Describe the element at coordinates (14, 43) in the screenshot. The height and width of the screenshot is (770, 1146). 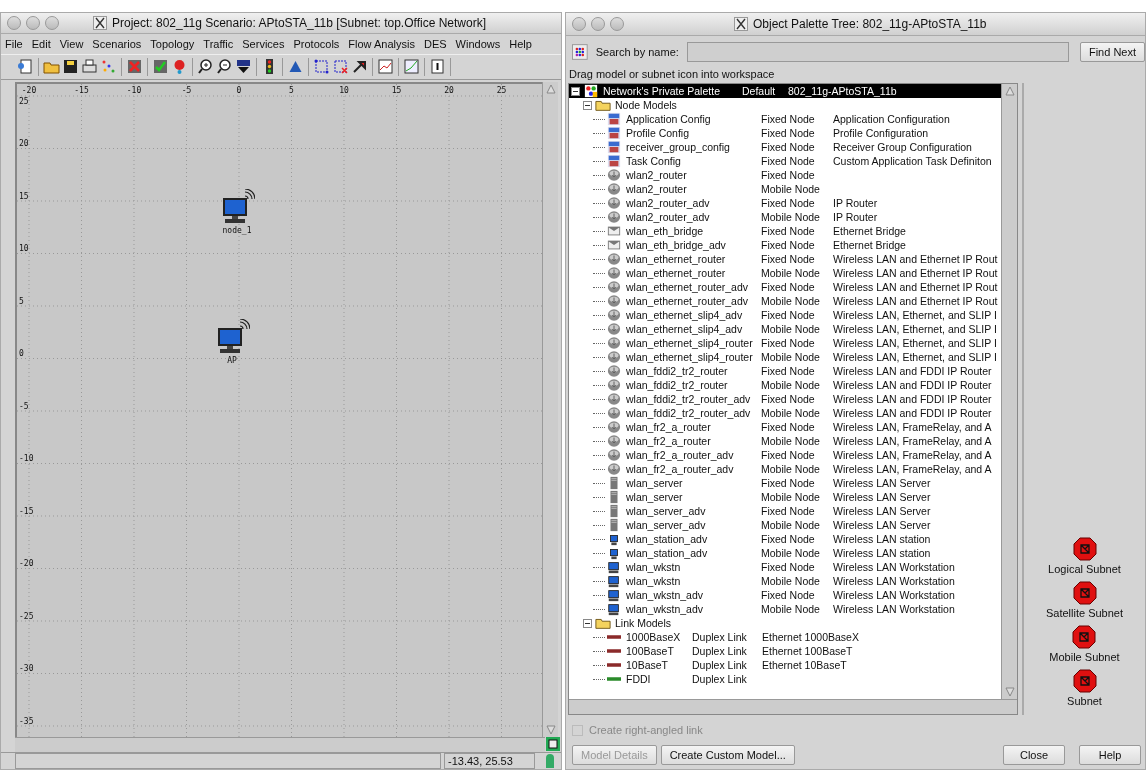
I see `menu-item: File` at that location.